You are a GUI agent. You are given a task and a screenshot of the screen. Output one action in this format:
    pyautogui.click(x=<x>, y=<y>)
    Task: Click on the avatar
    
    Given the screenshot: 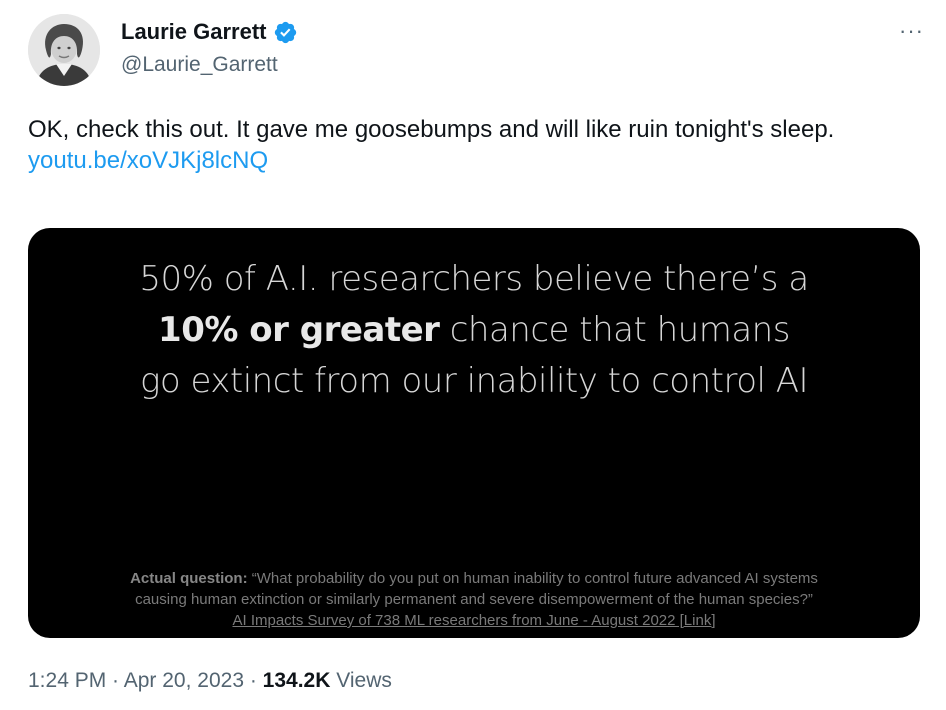 What is the action you would take?
    pyautogui.click(x=64, y=50)
    